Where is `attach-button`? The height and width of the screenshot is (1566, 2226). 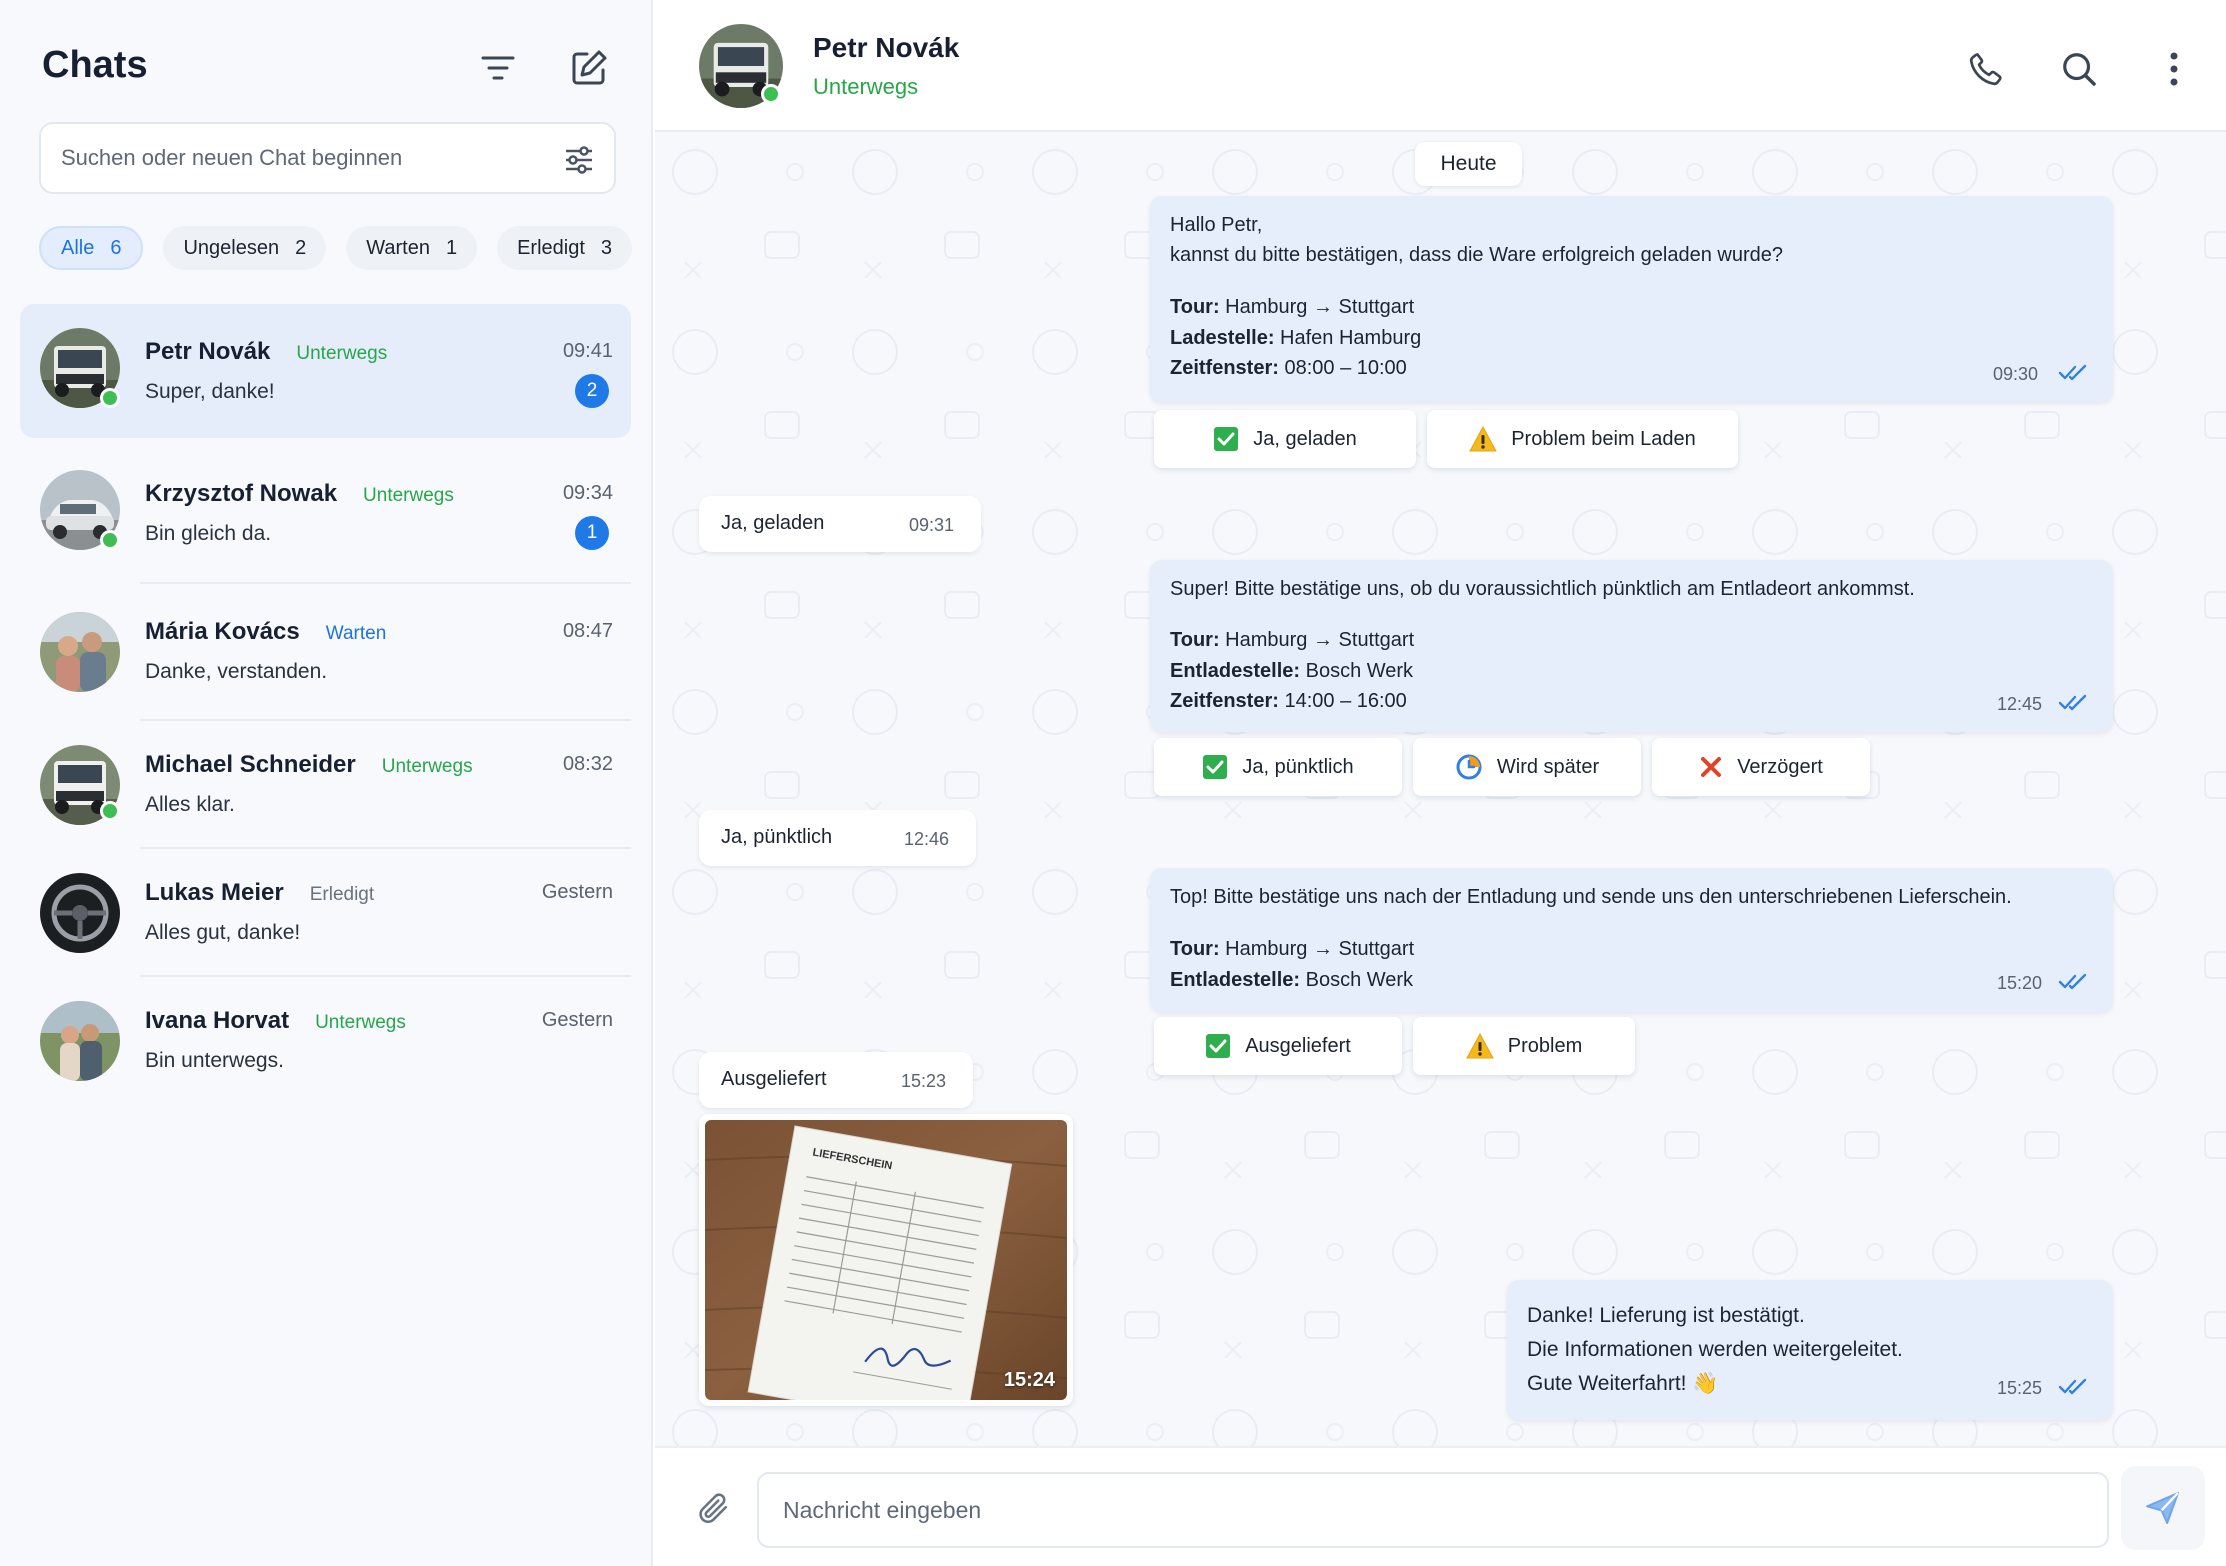
attach-button is located at coordinates (713, 1508).